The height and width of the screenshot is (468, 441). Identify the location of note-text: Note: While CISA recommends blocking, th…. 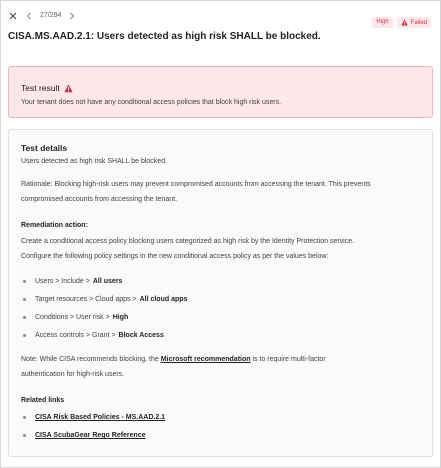
(173, 359).